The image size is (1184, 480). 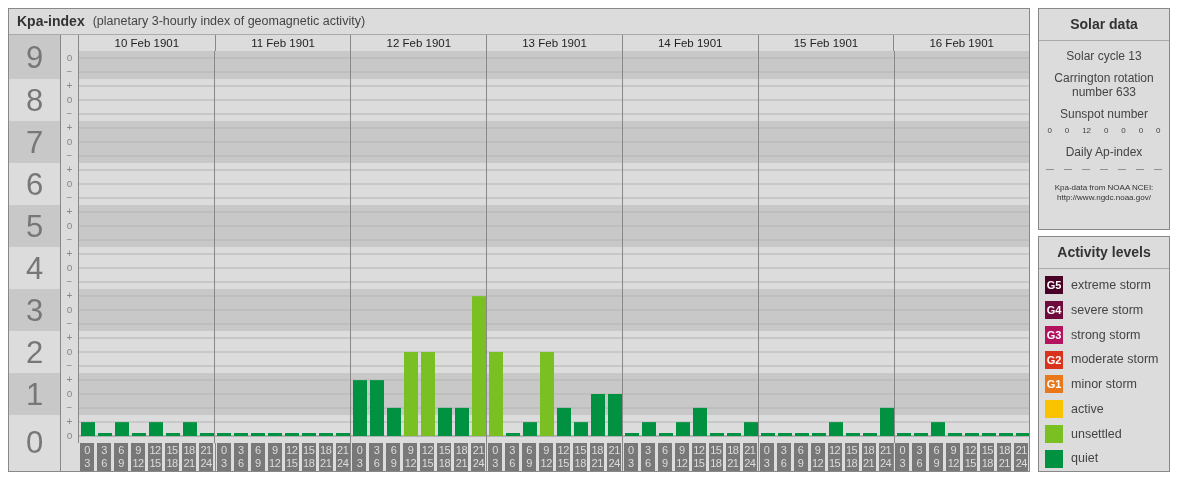 I want to click on axis-label: 4, so click(x=34, y=268).